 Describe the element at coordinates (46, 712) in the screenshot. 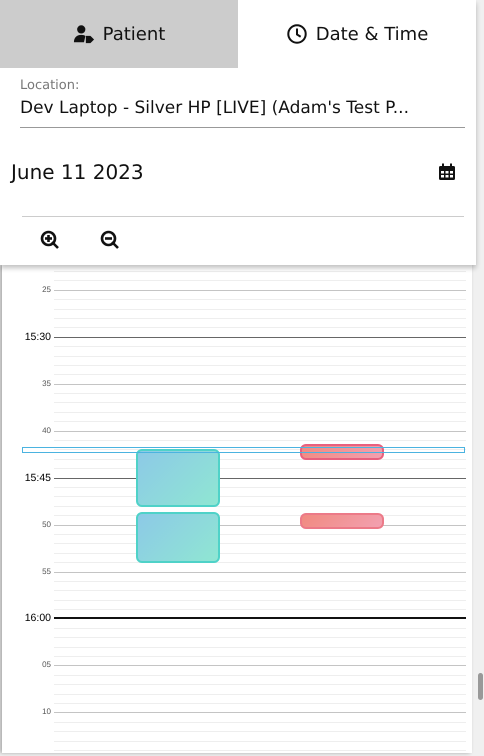

I see `time-label: 10` at that location.